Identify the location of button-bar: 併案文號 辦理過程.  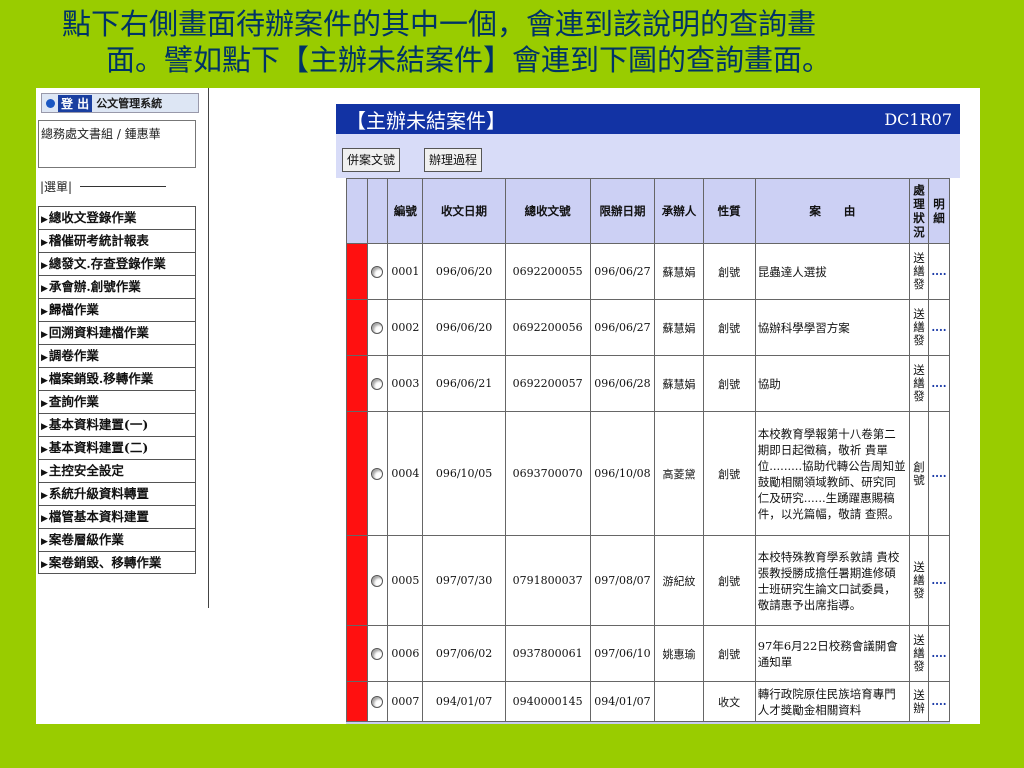
(648, 156).